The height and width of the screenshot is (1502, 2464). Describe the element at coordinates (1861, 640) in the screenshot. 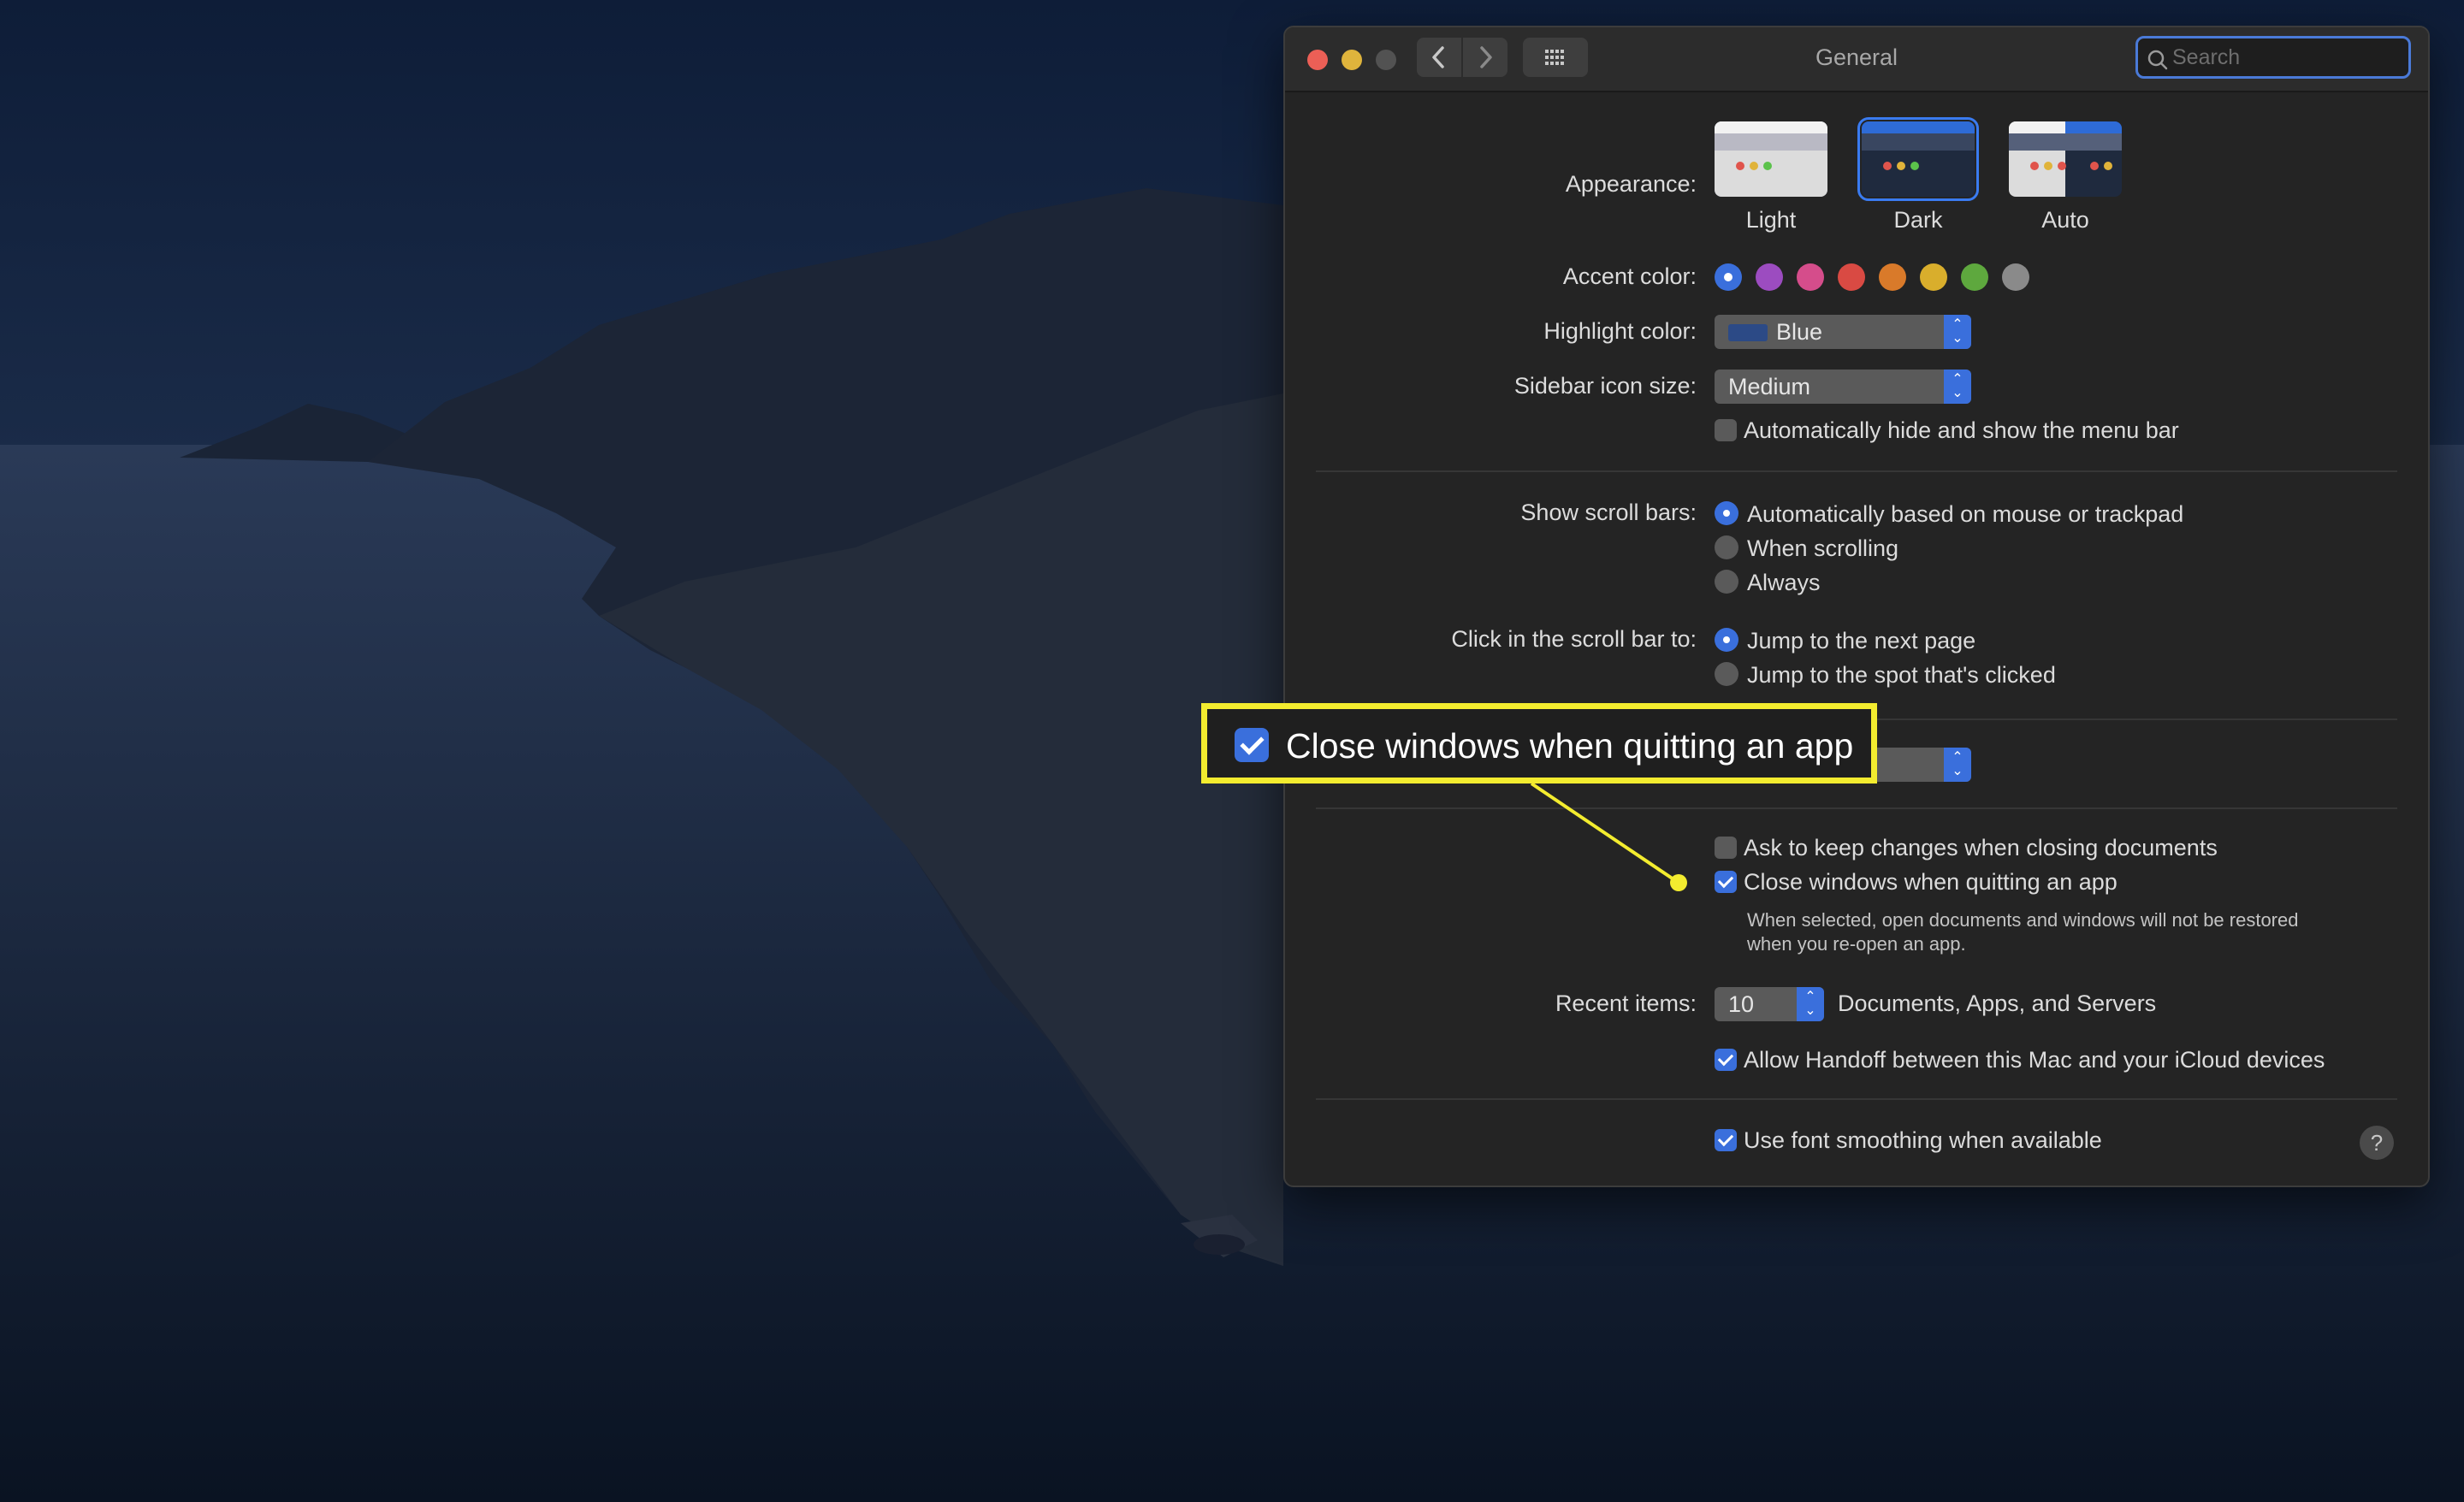

I see `jump-next-page-label: Jump to the next page` at that location.